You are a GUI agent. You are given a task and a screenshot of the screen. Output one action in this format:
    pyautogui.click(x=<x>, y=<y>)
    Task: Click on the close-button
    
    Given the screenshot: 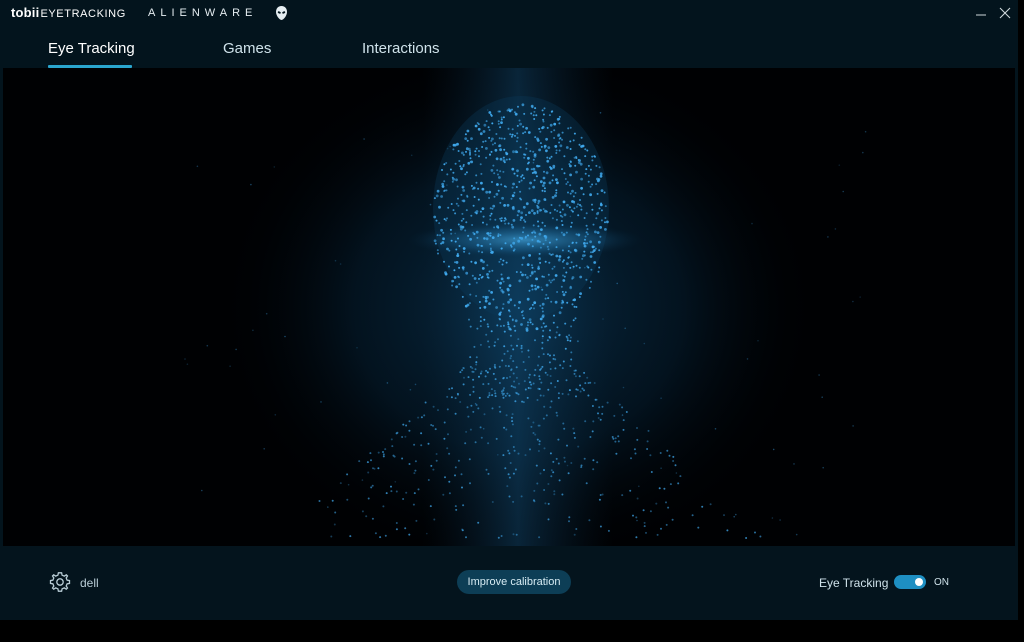 What is the action you would take?
    pyautogui.click(x=1005, y=13)
    